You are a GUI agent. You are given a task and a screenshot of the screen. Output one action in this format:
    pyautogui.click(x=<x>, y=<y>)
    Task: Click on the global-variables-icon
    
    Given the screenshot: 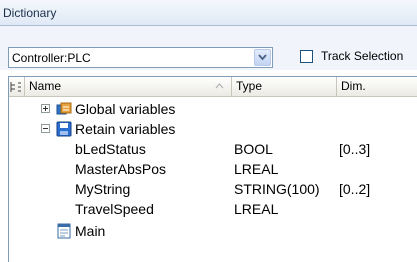 What is the action you would take?
    pyautogui.click(x=64, y=108)
    